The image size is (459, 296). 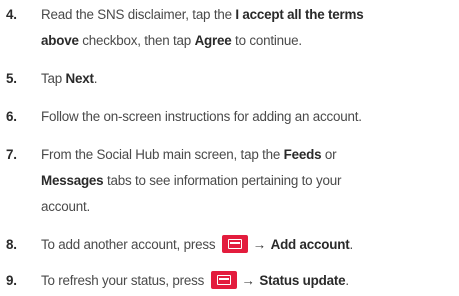 What do you see at coordinates (11, 78) in the screenshot?
I see `step-number: 5.` at bounding box center [11, 78].